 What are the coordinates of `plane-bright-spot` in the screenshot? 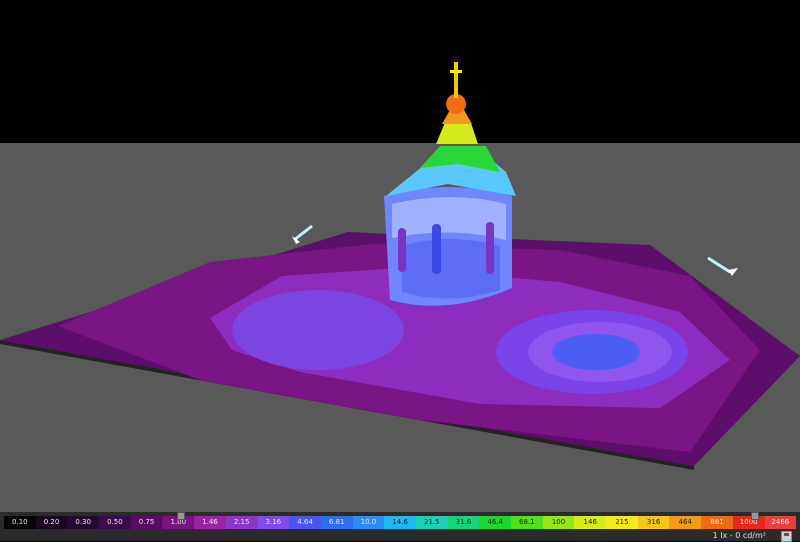 It's located at (596, 352).